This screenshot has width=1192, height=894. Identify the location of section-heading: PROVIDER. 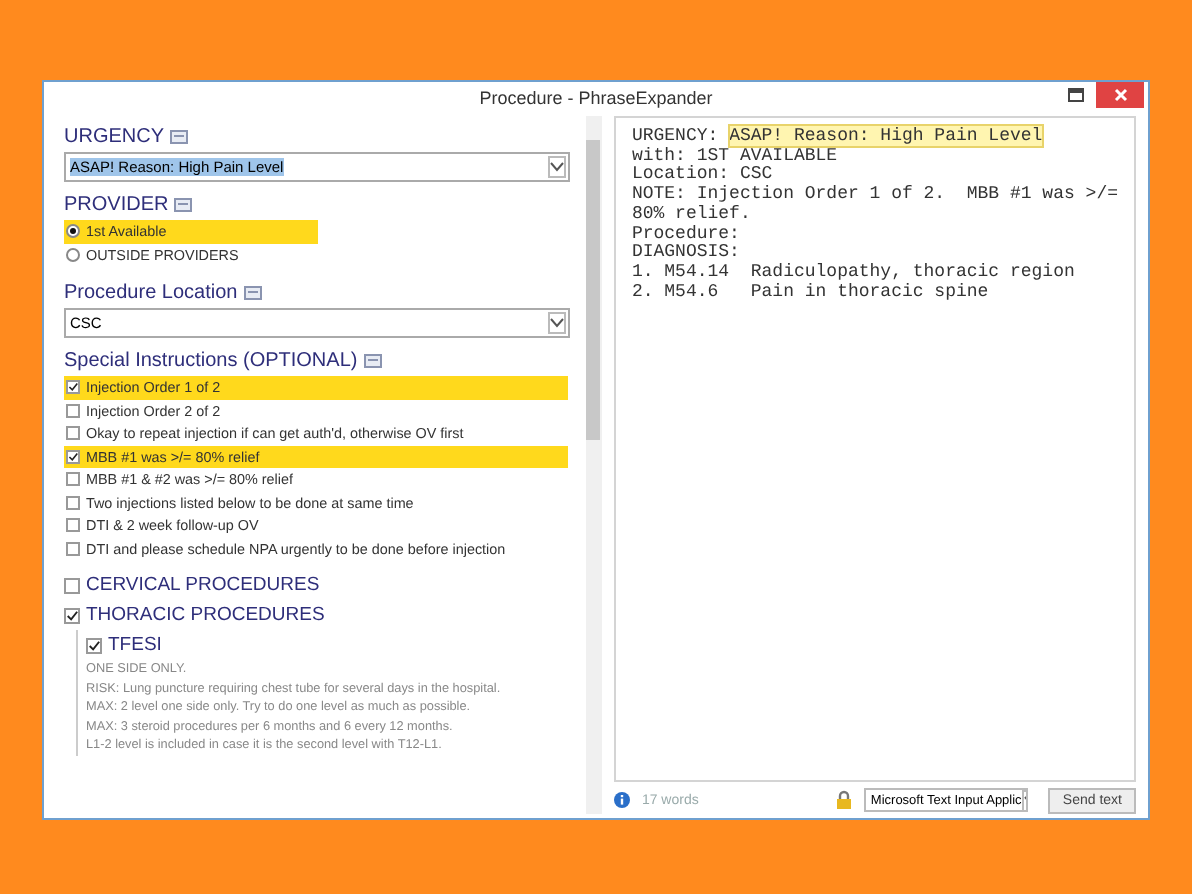
(116, 205).